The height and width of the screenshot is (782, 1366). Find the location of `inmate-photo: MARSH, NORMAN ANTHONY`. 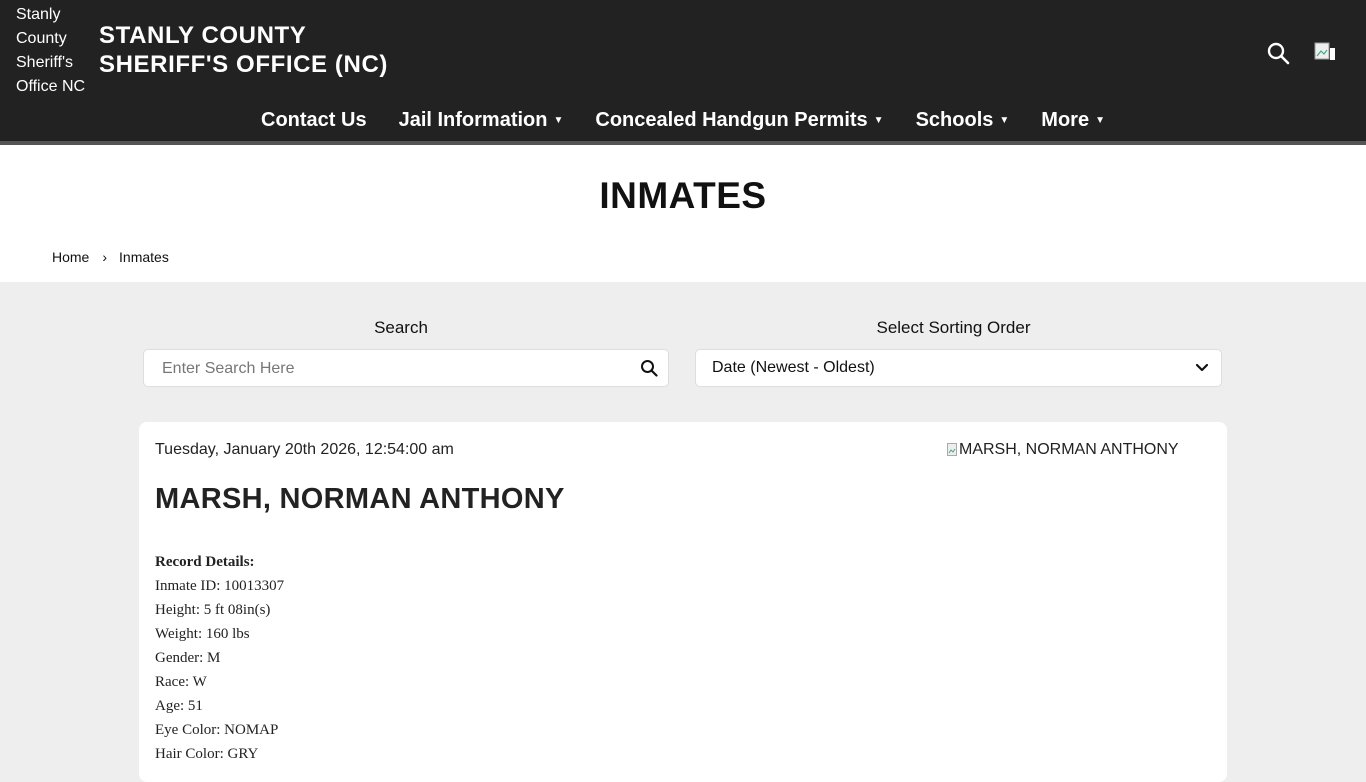

inmate-photo: MARSH, NORMAN ANTHONY is located at coordinates (1063, 450).